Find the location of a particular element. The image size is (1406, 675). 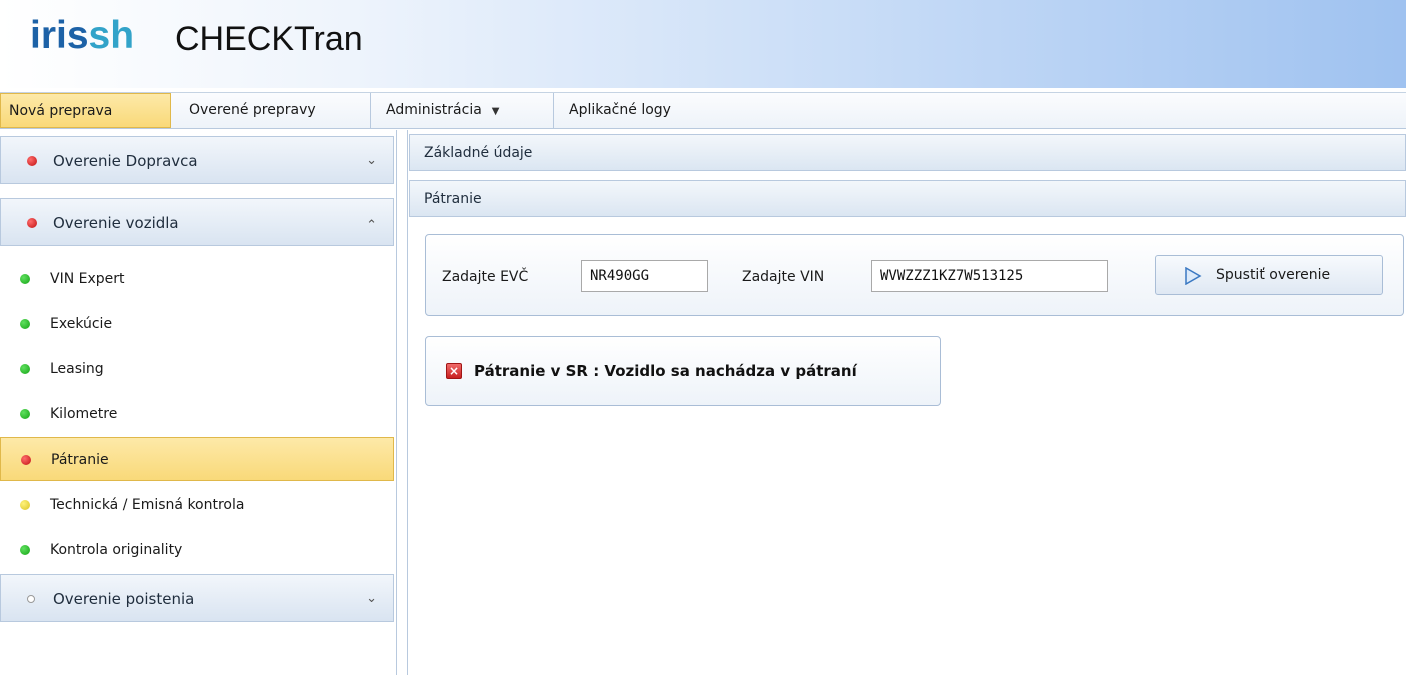

accordion-overenie-dopravca: Overenie Dopravca ⌄ is located at coordinates (197, 160).